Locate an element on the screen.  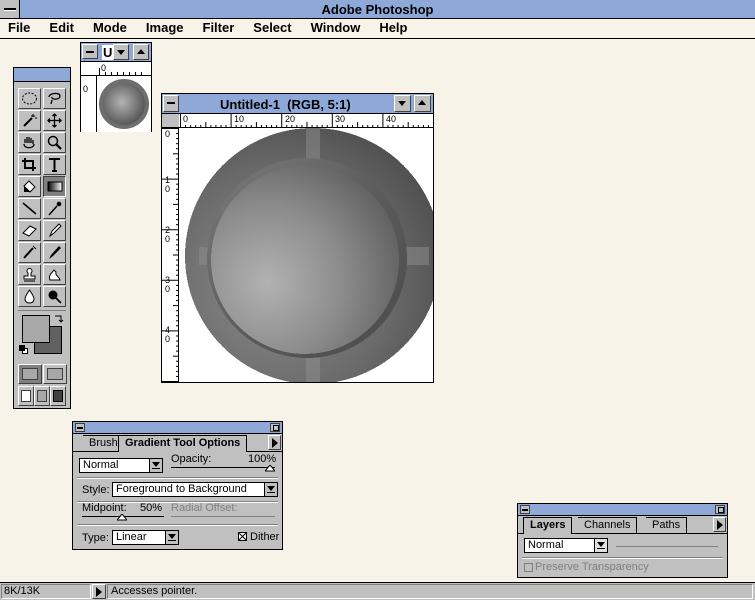
marquee-tool is located at coordinates (29, 98).